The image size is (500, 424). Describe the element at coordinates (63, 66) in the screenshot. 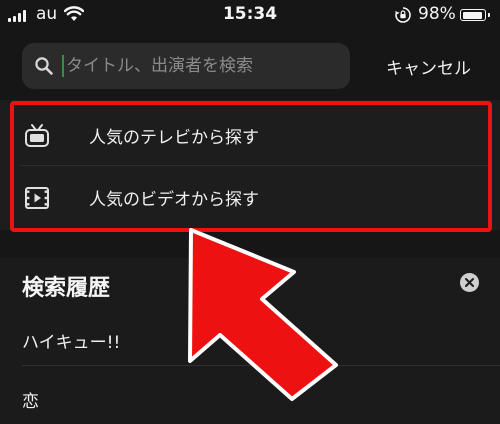

I see `text-cursor` at that location.